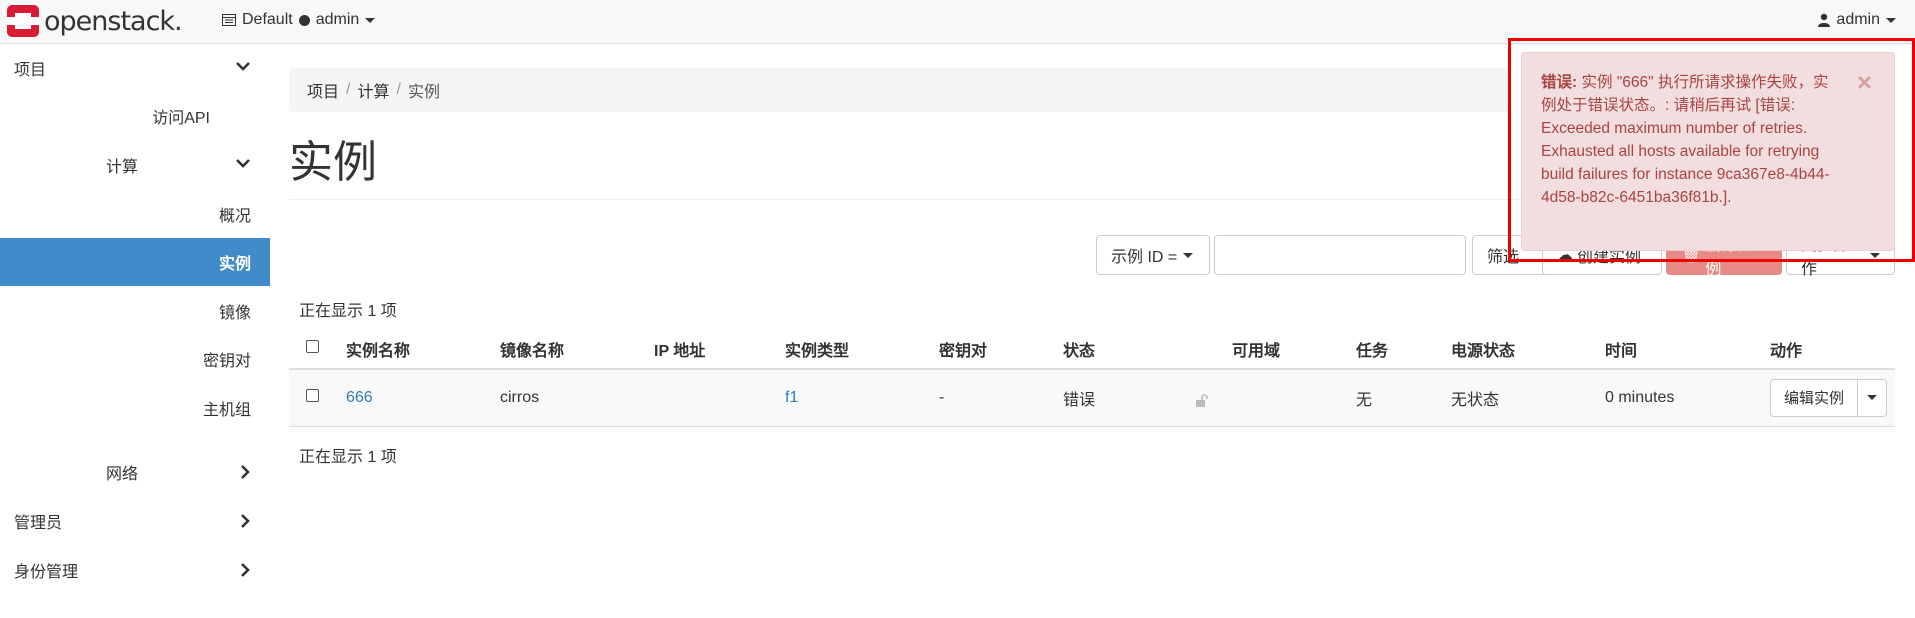  What do you see at coordinates (577, 398) in the screenshot?
I see `image-name-cell: cirros` at bounding box center [577, 398].